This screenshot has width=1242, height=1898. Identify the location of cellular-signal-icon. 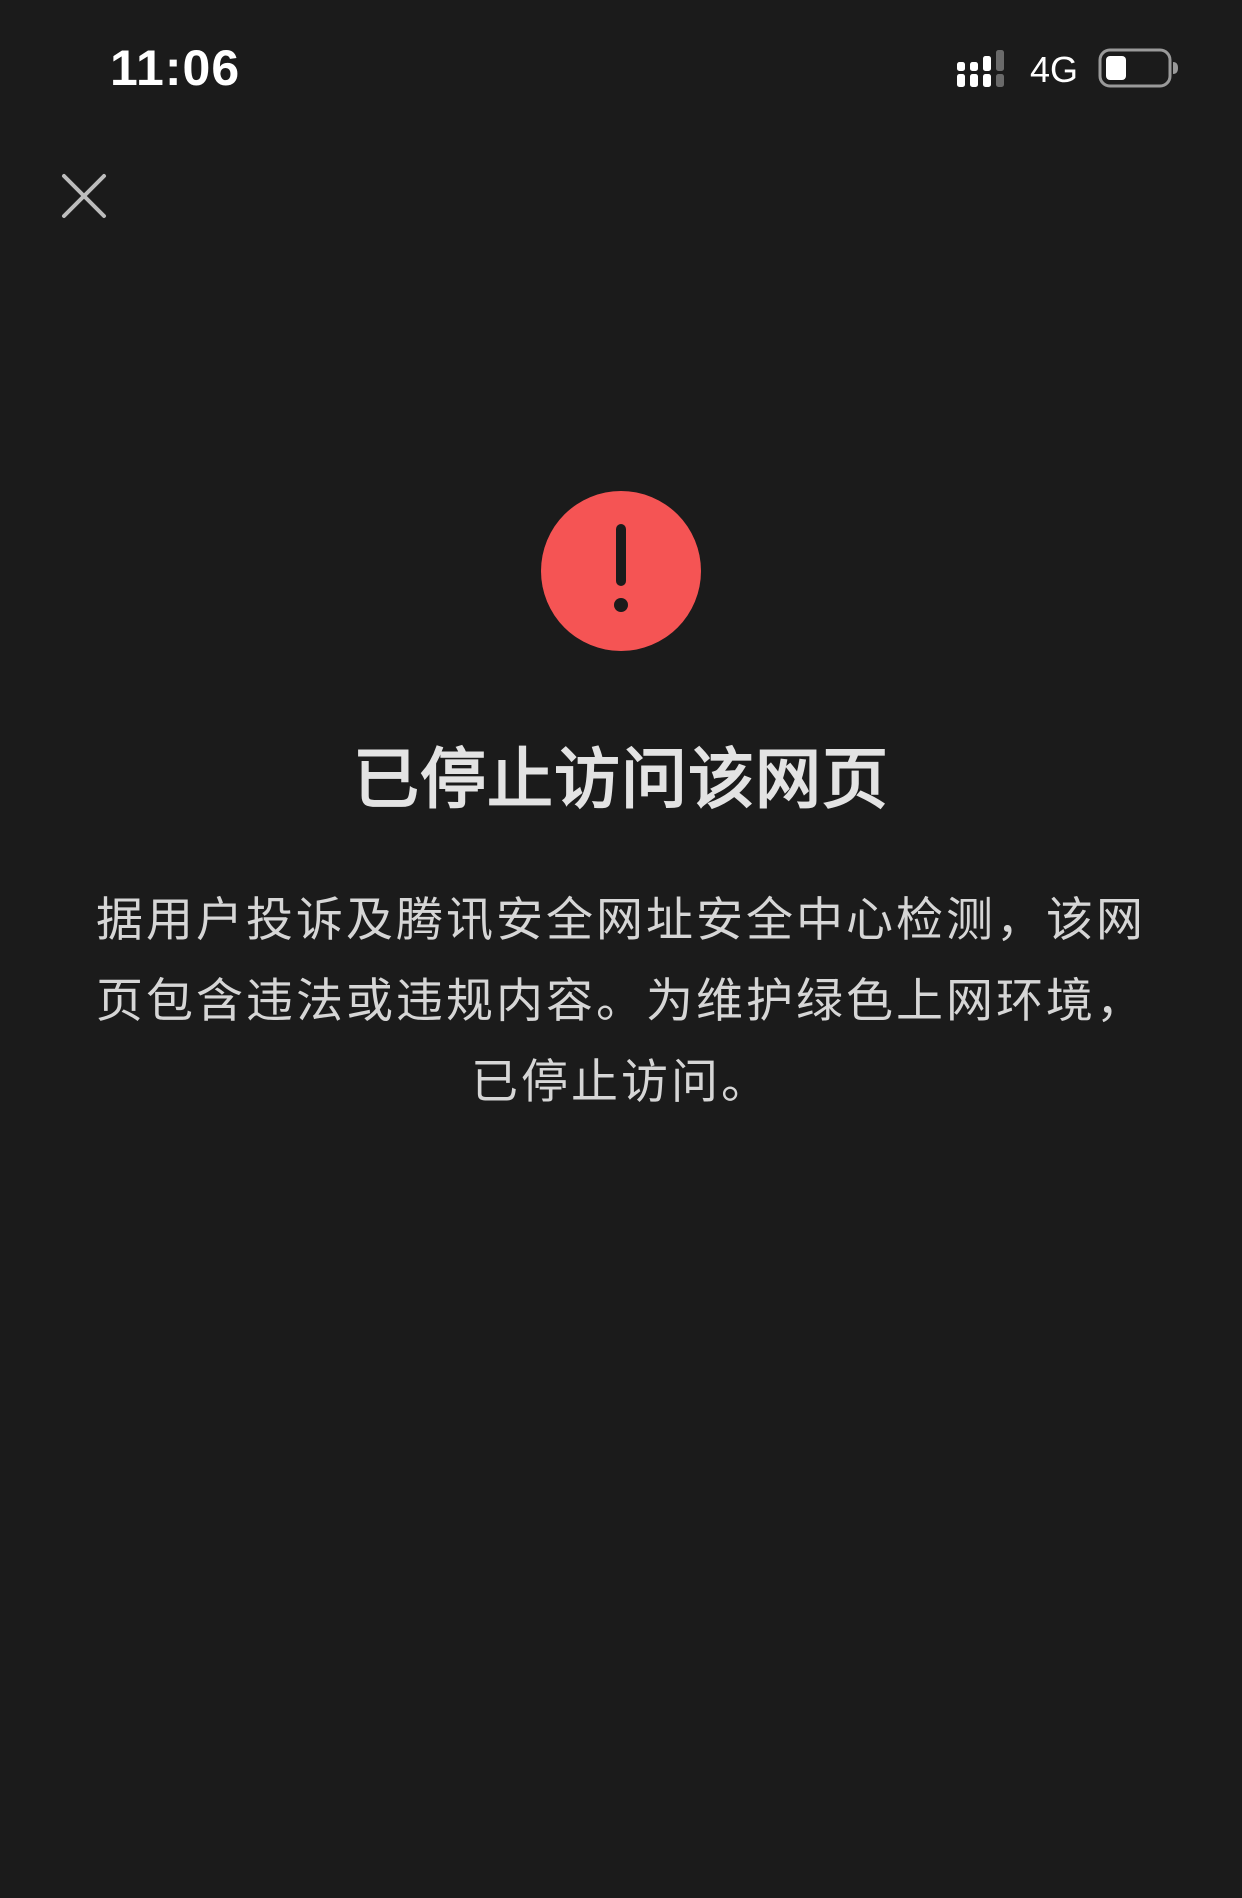
(980, 68).